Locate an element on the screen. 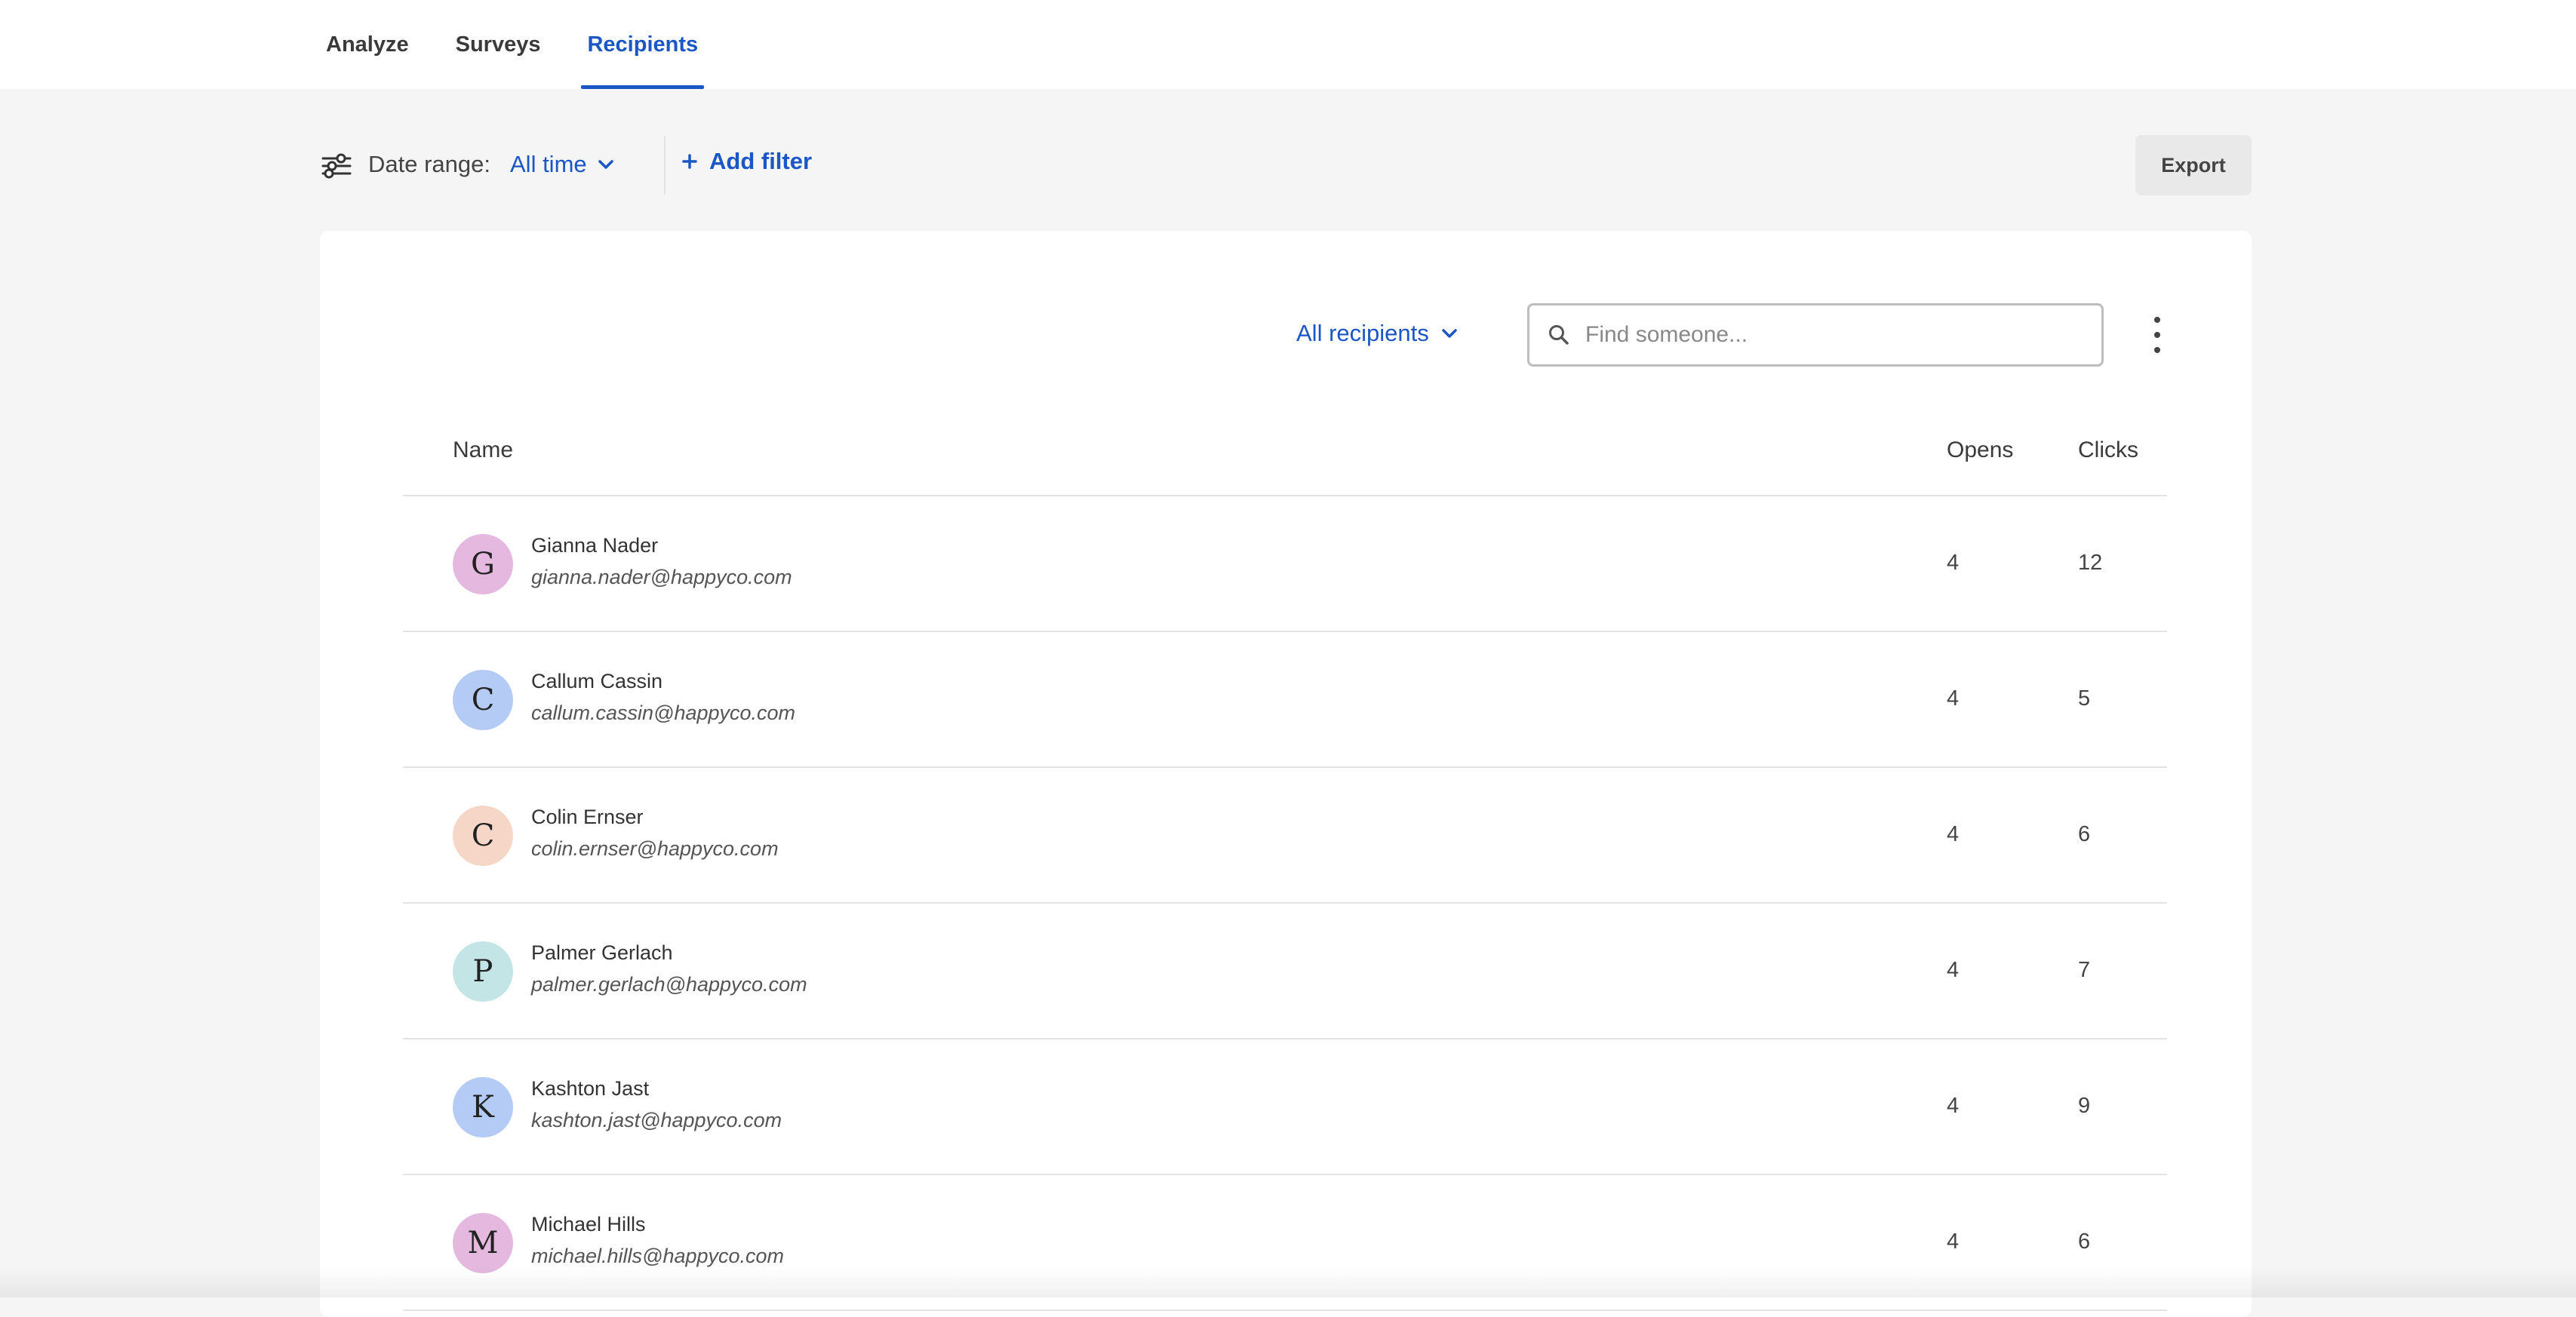 This screenshot has width=2576, height=1317. column-header-clicks: Clicks is located at coordinates (2108, 450).